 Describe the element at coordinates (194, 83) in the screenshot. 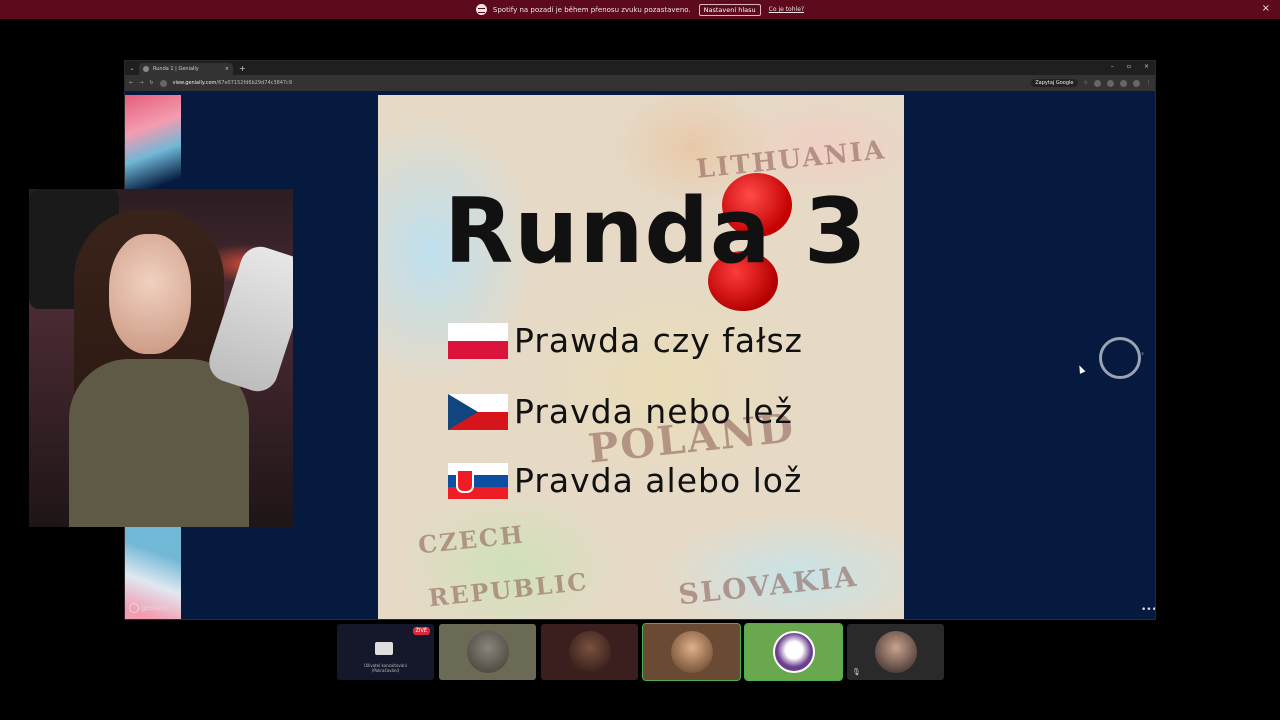

I see `url-domain: view.genially.com` at that location.